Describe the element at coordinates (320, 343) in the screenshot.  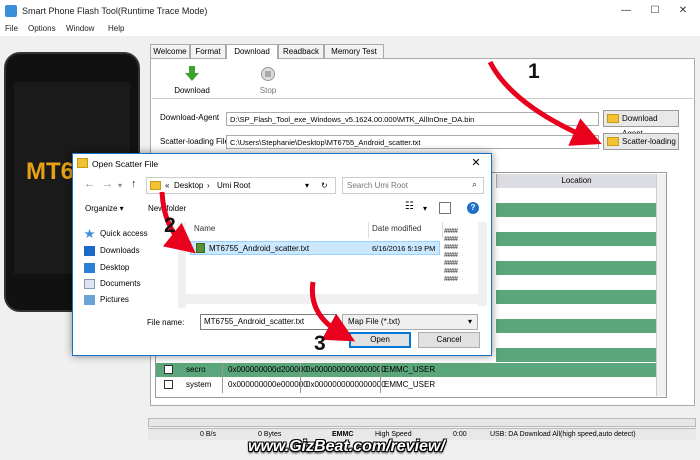
I see `step-number-3: 3` at that location.